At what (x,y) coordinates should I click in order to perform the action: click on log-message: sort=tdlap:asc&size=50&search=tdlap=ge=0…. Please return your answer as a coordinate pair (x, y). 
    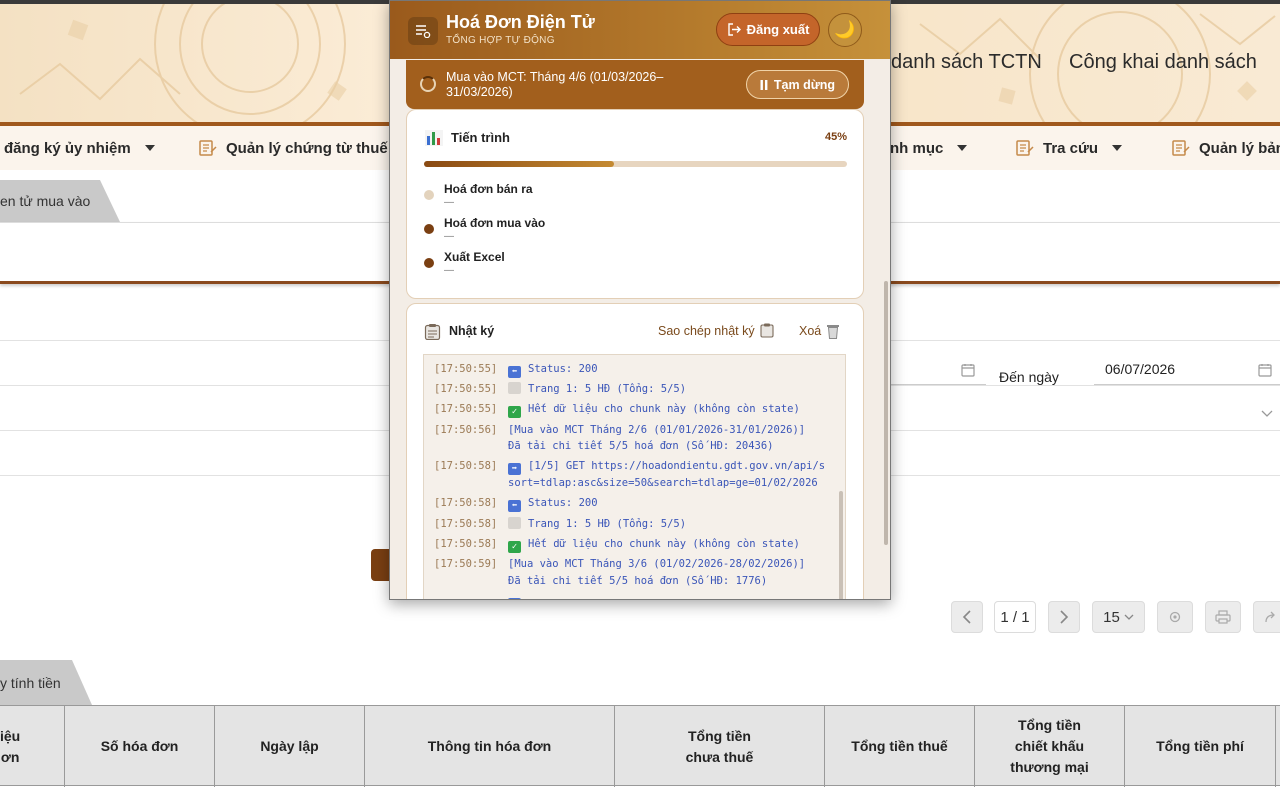
    Looking at the image, I should click on (663, 354).